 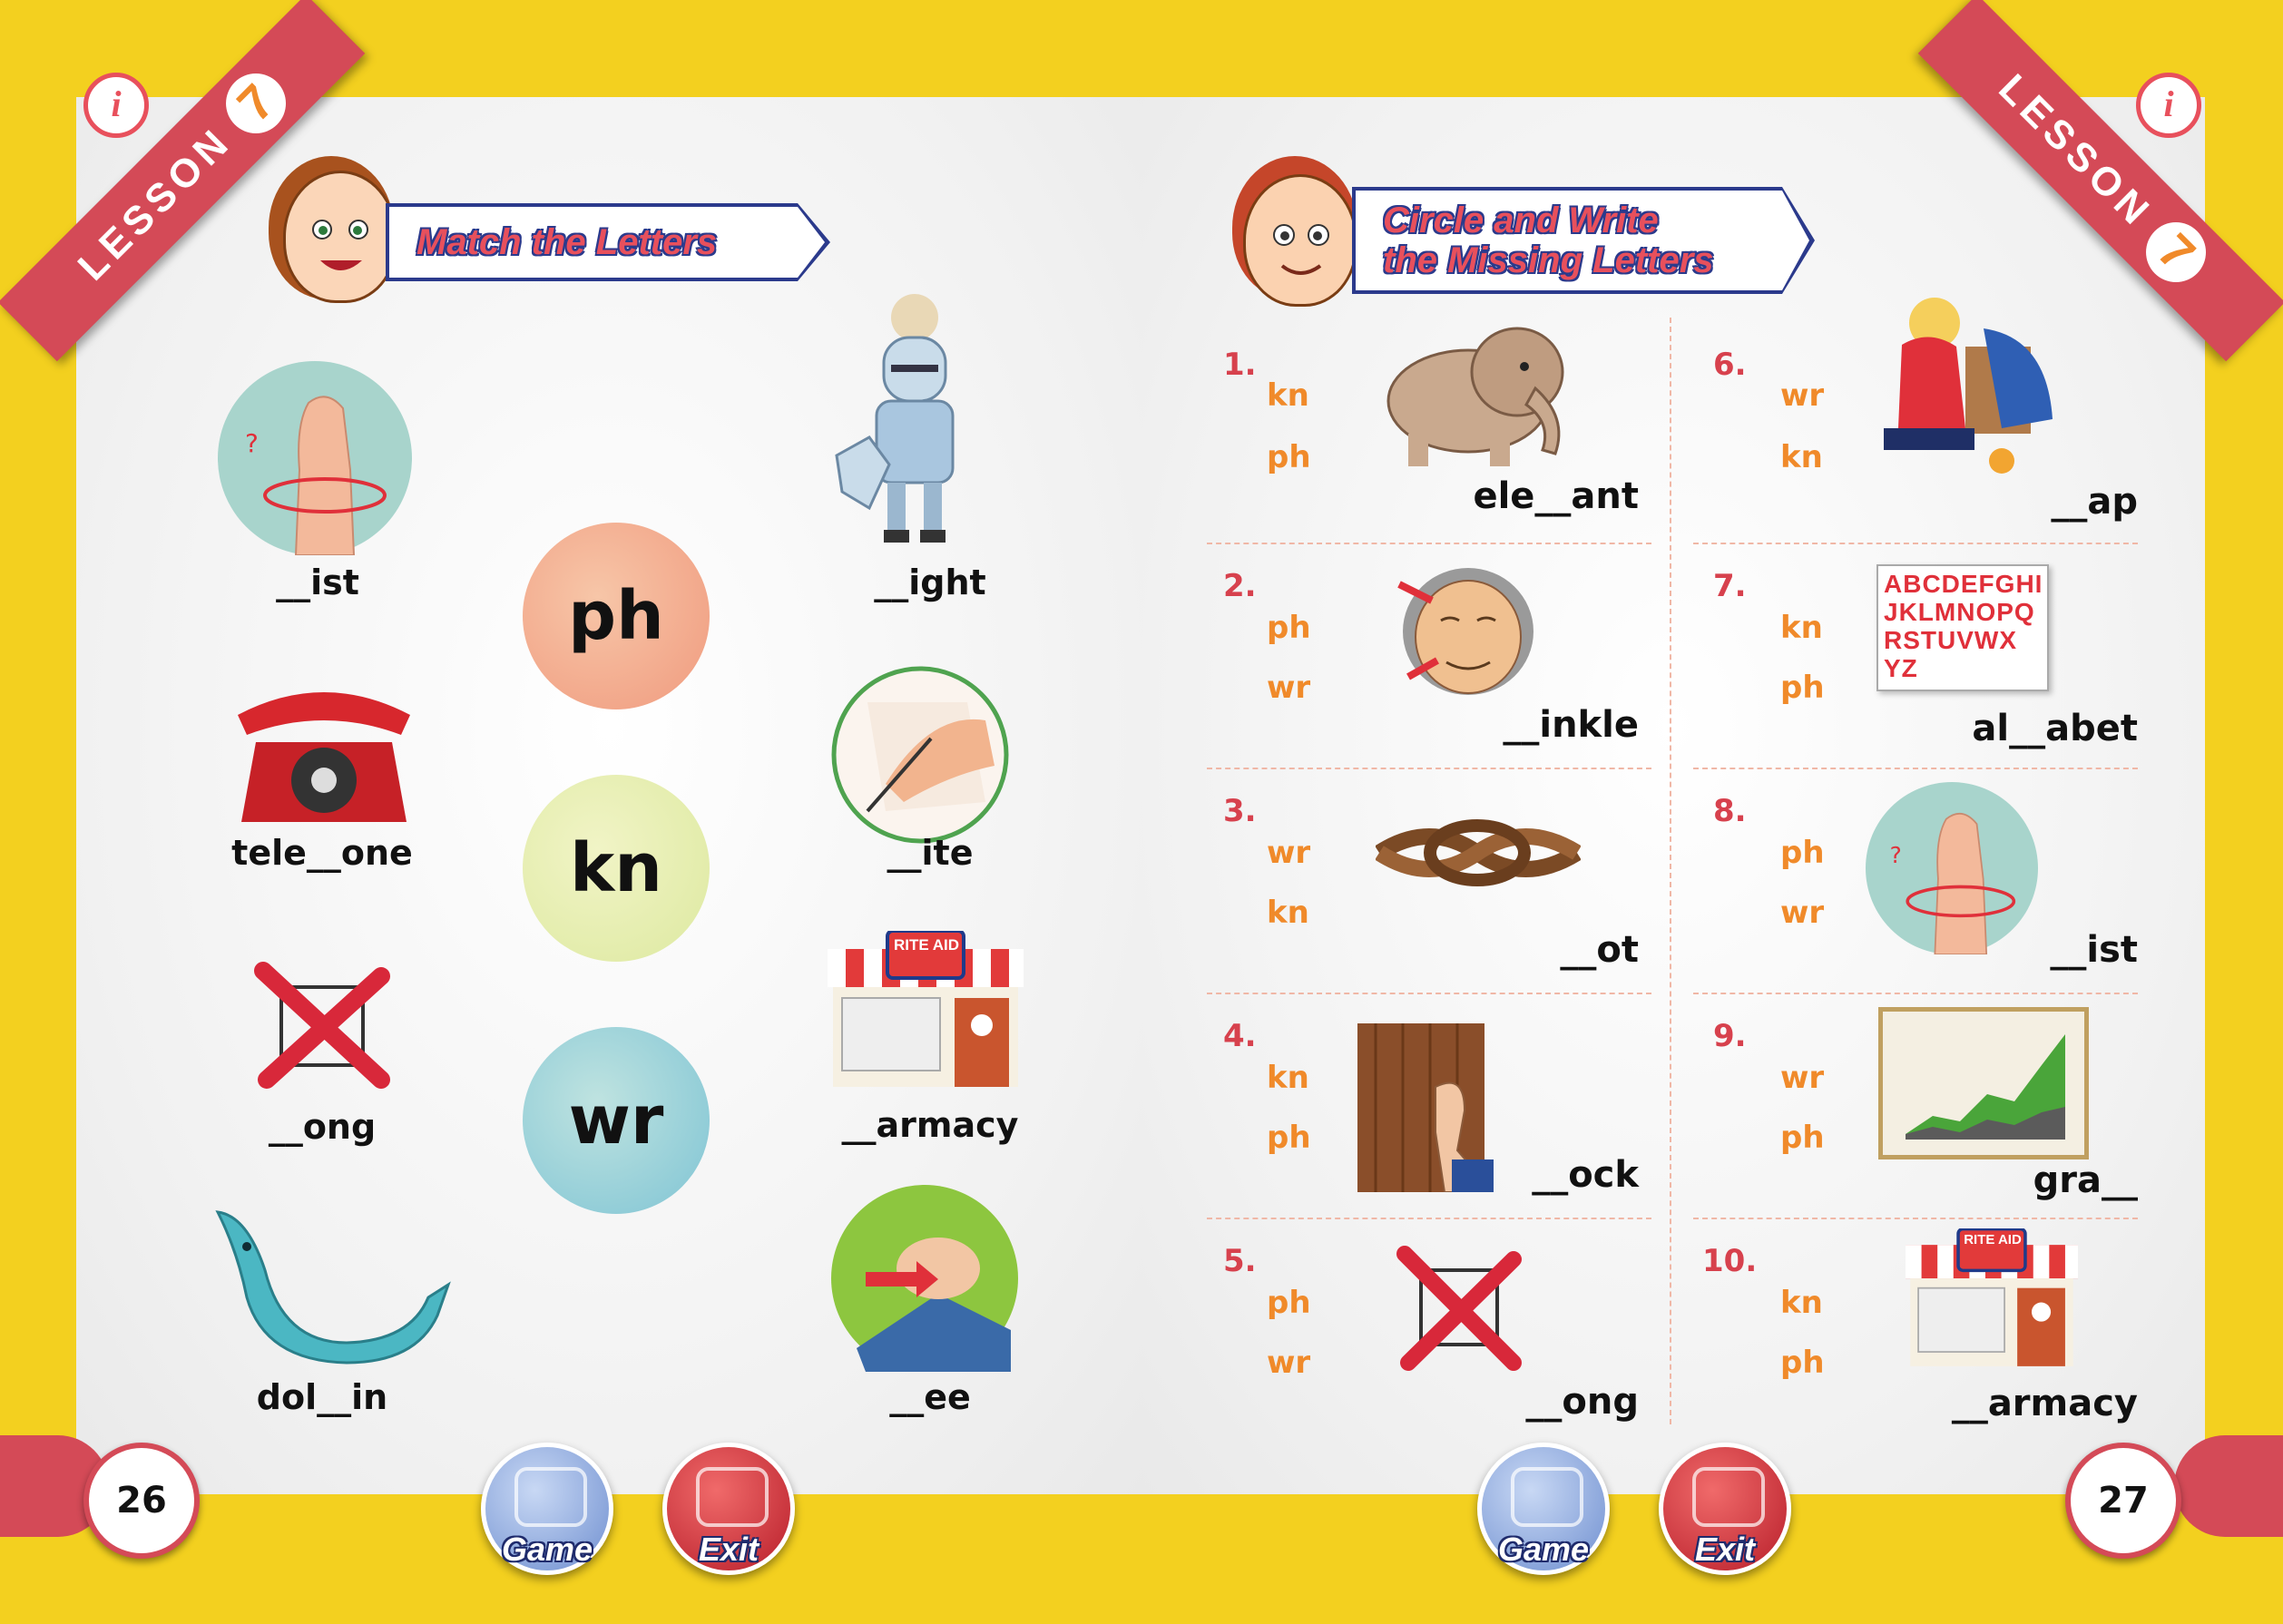 I want to click on letter-circle-kn: kn, so click(x=616, y=868).